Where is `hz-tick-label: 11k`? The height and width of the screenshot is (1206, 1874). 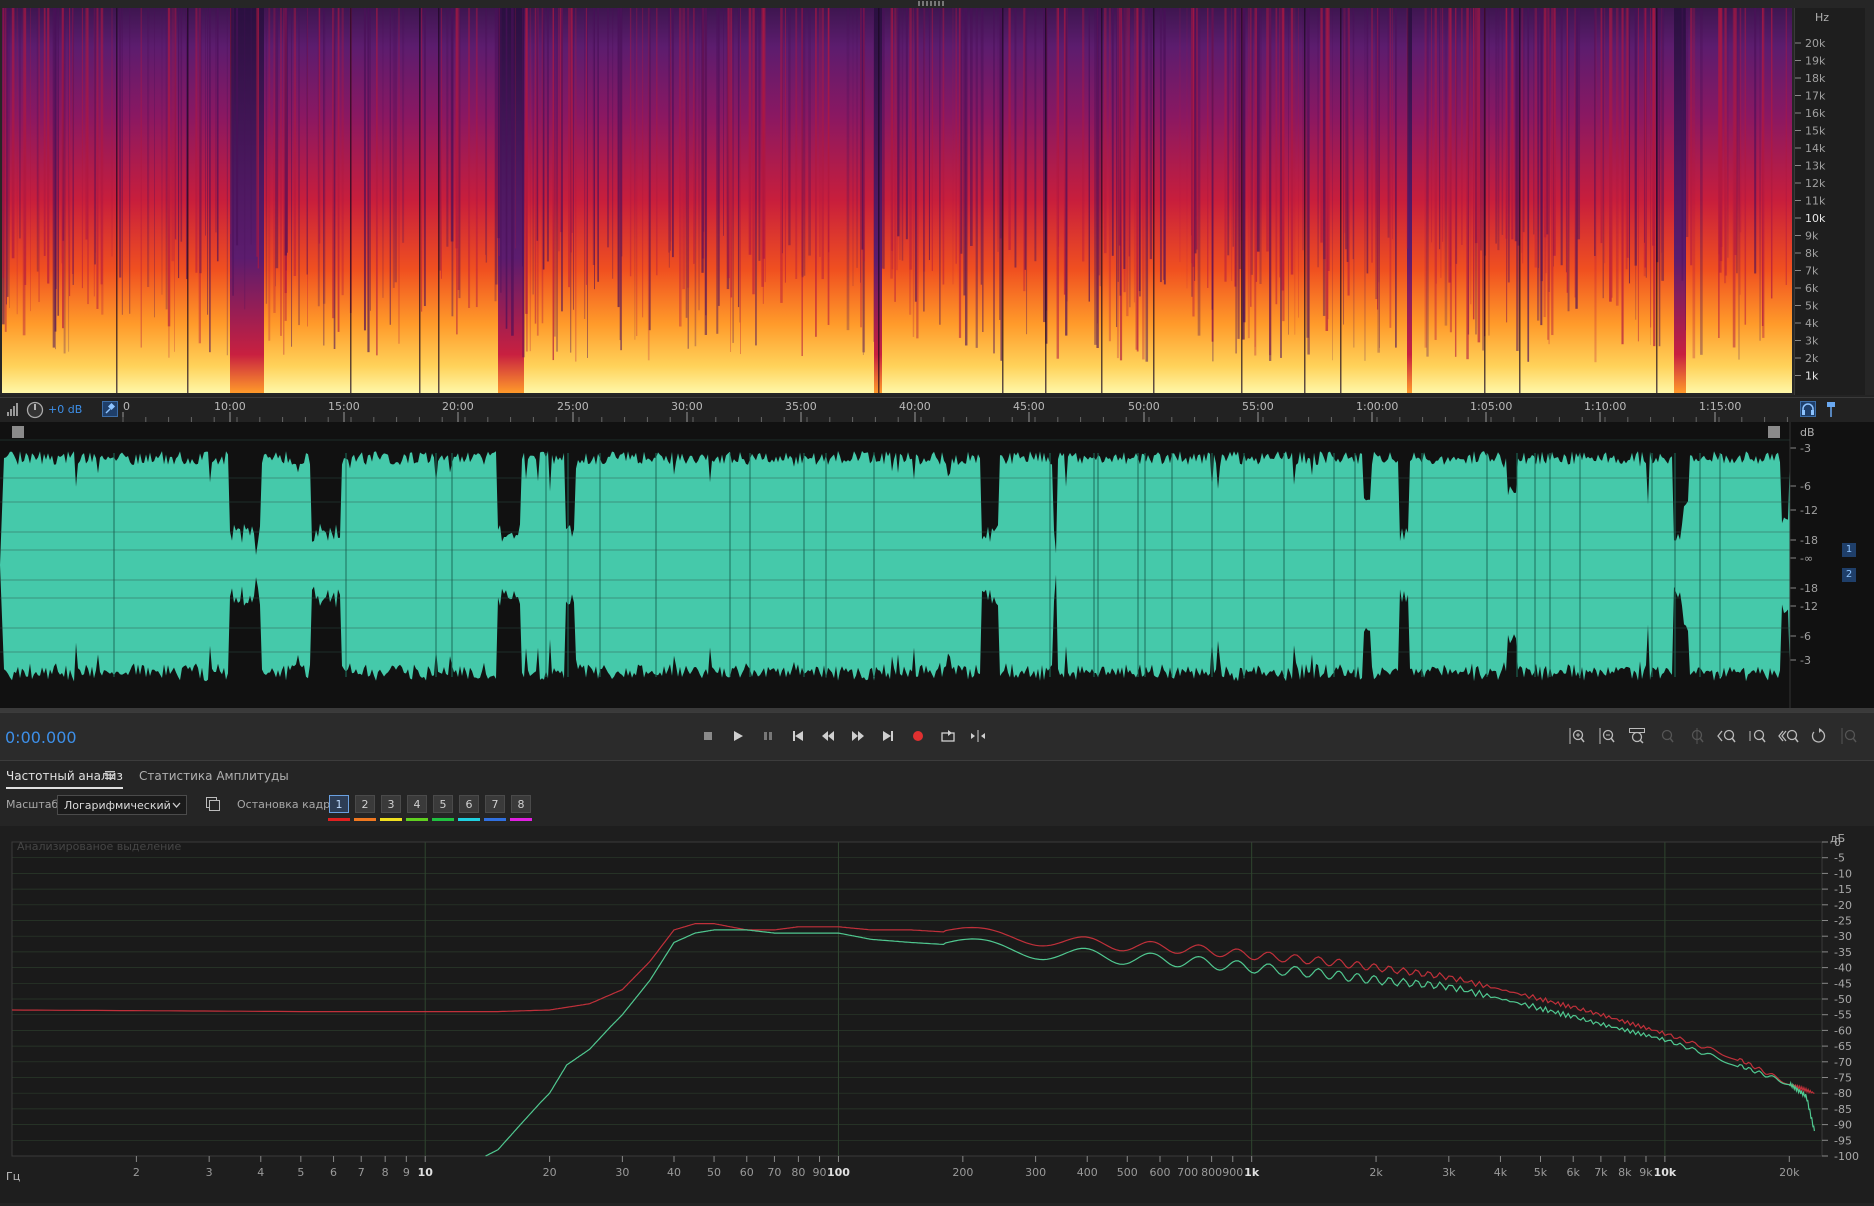
hz-tick-label: 11k is located at coordinates (1815, 201).